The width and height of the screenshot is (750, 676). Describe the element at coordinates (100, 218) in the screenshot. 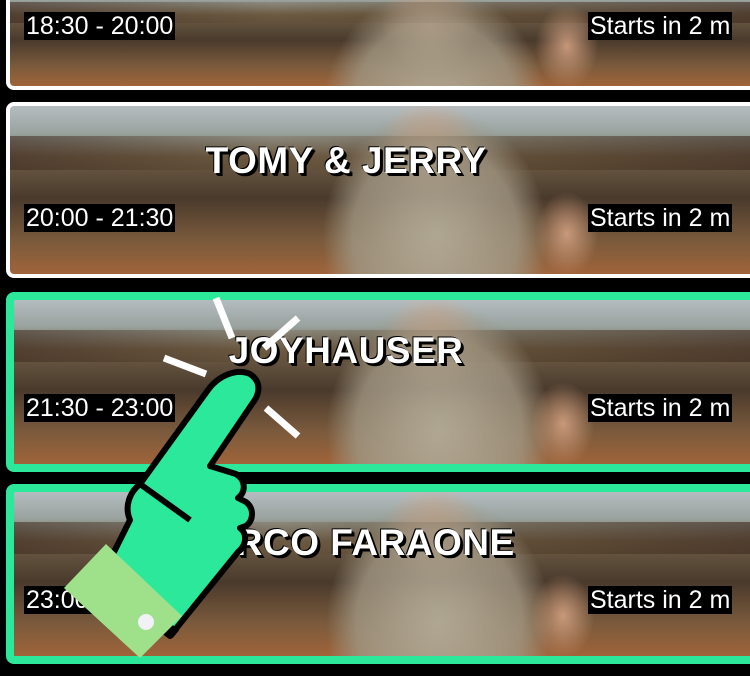

I see `event-time: 20:00 - 21:30` at that location.